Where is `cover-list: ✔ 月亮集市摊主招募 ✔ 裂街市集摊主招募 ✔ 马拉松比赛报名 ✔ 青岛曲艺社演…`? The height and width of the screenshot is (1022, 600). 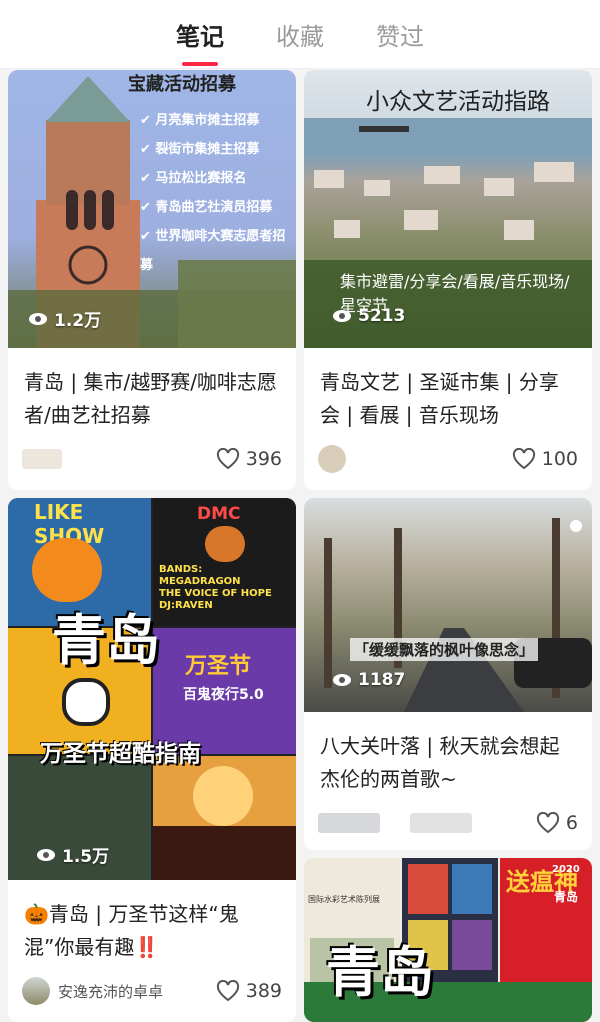
cover-list: ✔ 月亮集市摊主招募 ✔ 裂街市集摊主招募 ✔ 马拉松比赛报名 ✔ 青岛曲艺社演… is located at coordinates (218, 193).